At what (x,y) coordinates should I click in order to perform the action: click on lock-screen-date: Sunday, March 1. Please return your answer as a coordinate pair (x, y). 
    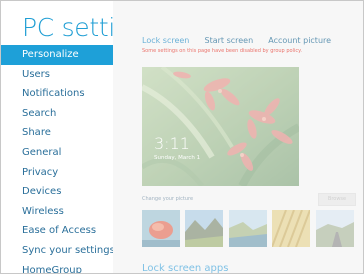
    Looking at the image, I should click on (177, 158).